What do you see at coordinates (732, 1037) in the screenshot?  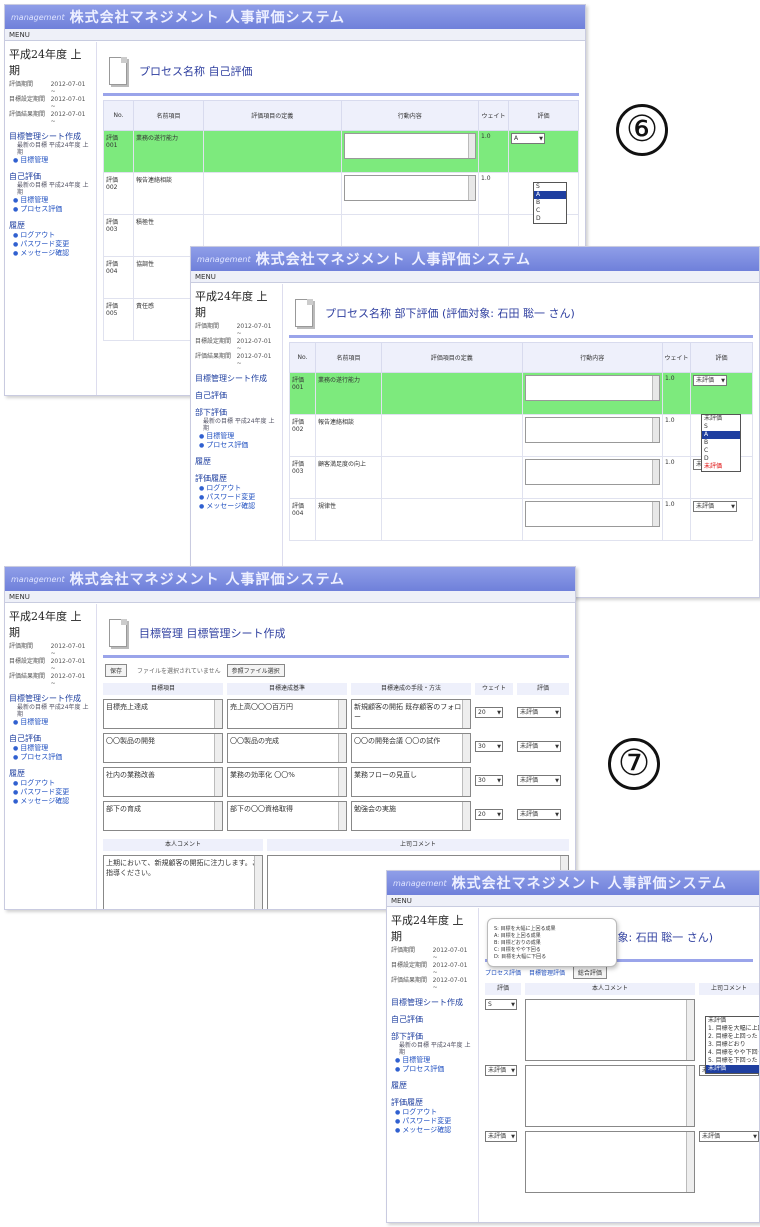 I see `list-option: 2. 目標を上回った` at bounding box center [732, 1037].